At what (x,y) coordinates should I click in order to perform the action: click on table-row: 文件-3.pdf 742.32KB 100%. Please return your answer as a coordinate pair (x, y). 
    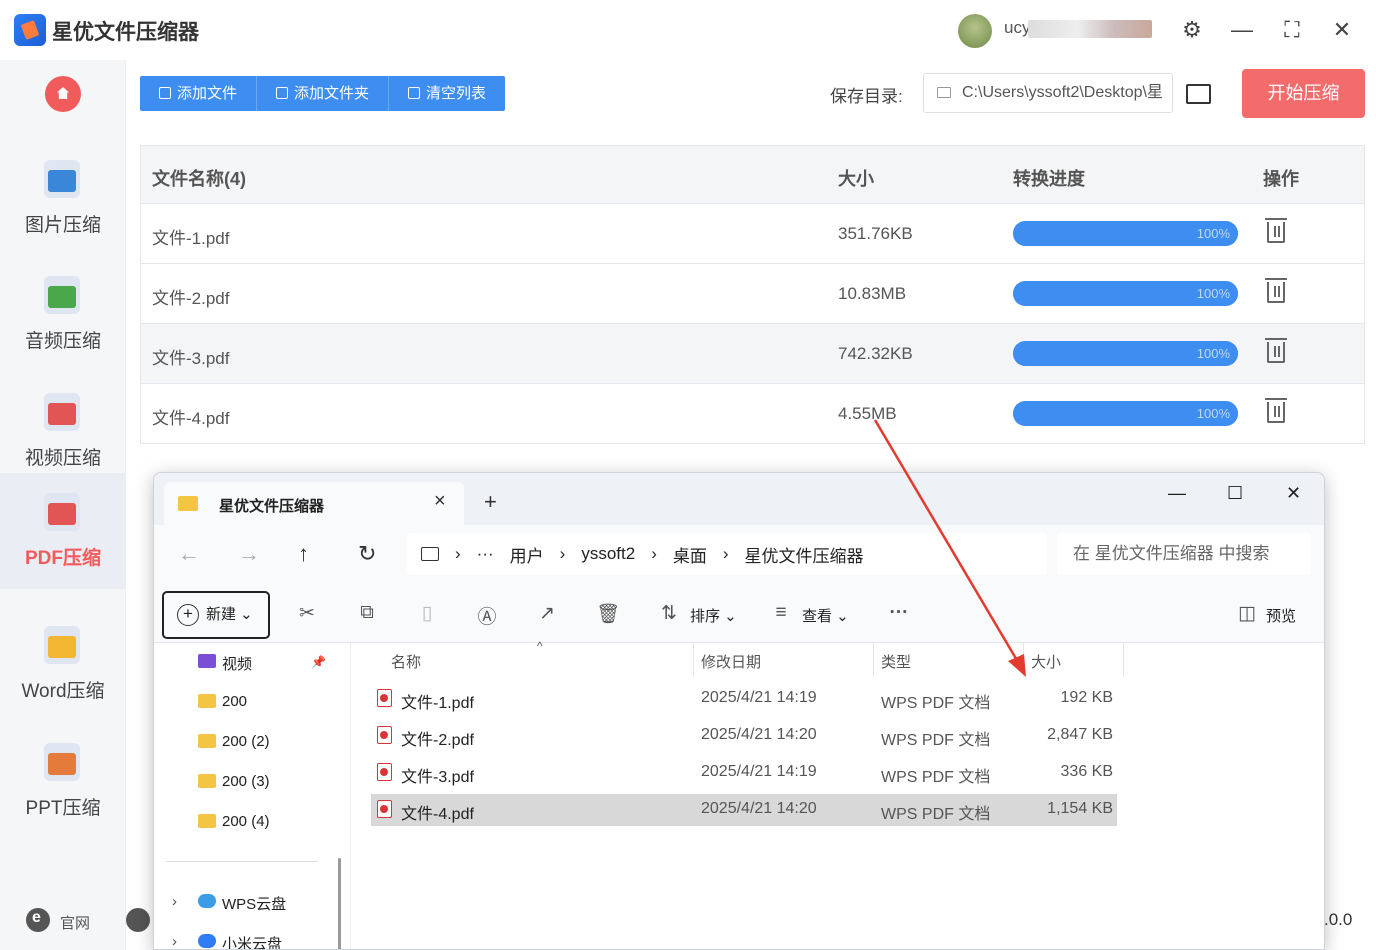
    Looking at the image, I should click on (752, 354).